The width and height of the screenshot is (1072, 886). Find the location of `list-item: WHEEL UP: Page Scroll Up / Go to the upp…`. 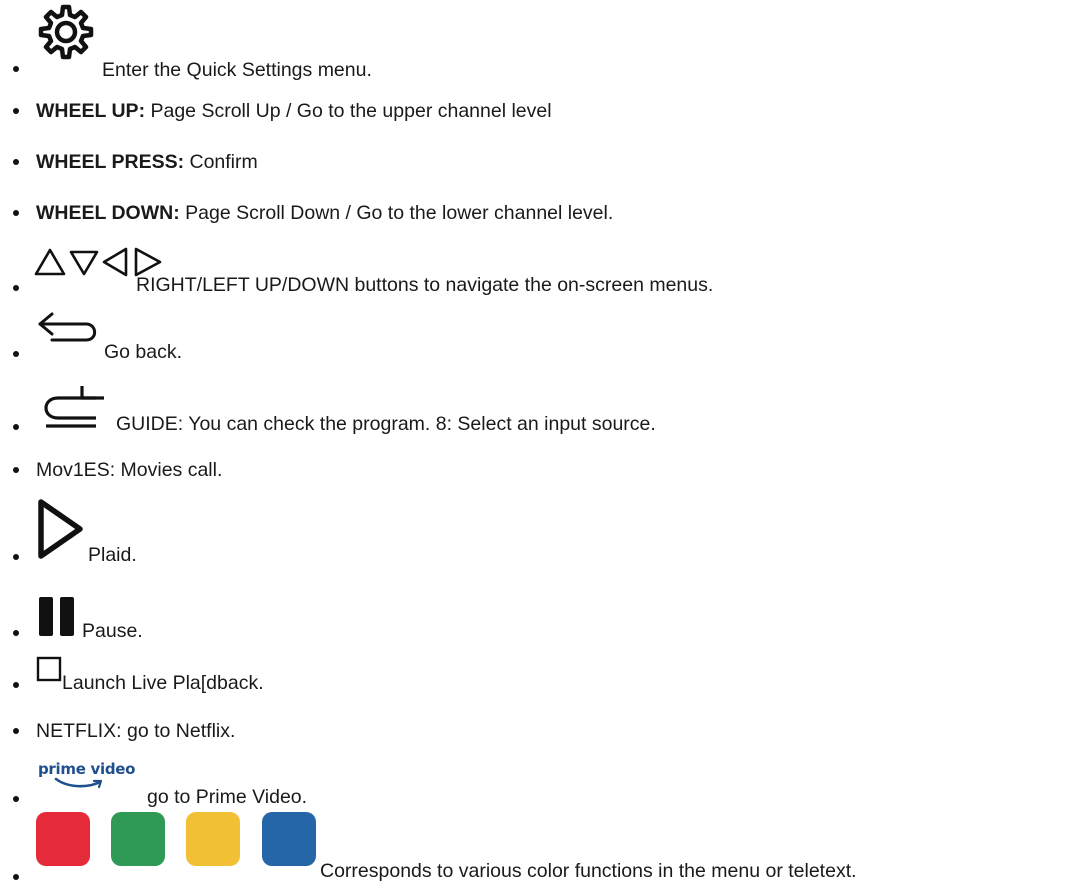

list-item: WHEEL UP: Page Scroll Up / Go to the upp… is located at coordinates (536, 112).